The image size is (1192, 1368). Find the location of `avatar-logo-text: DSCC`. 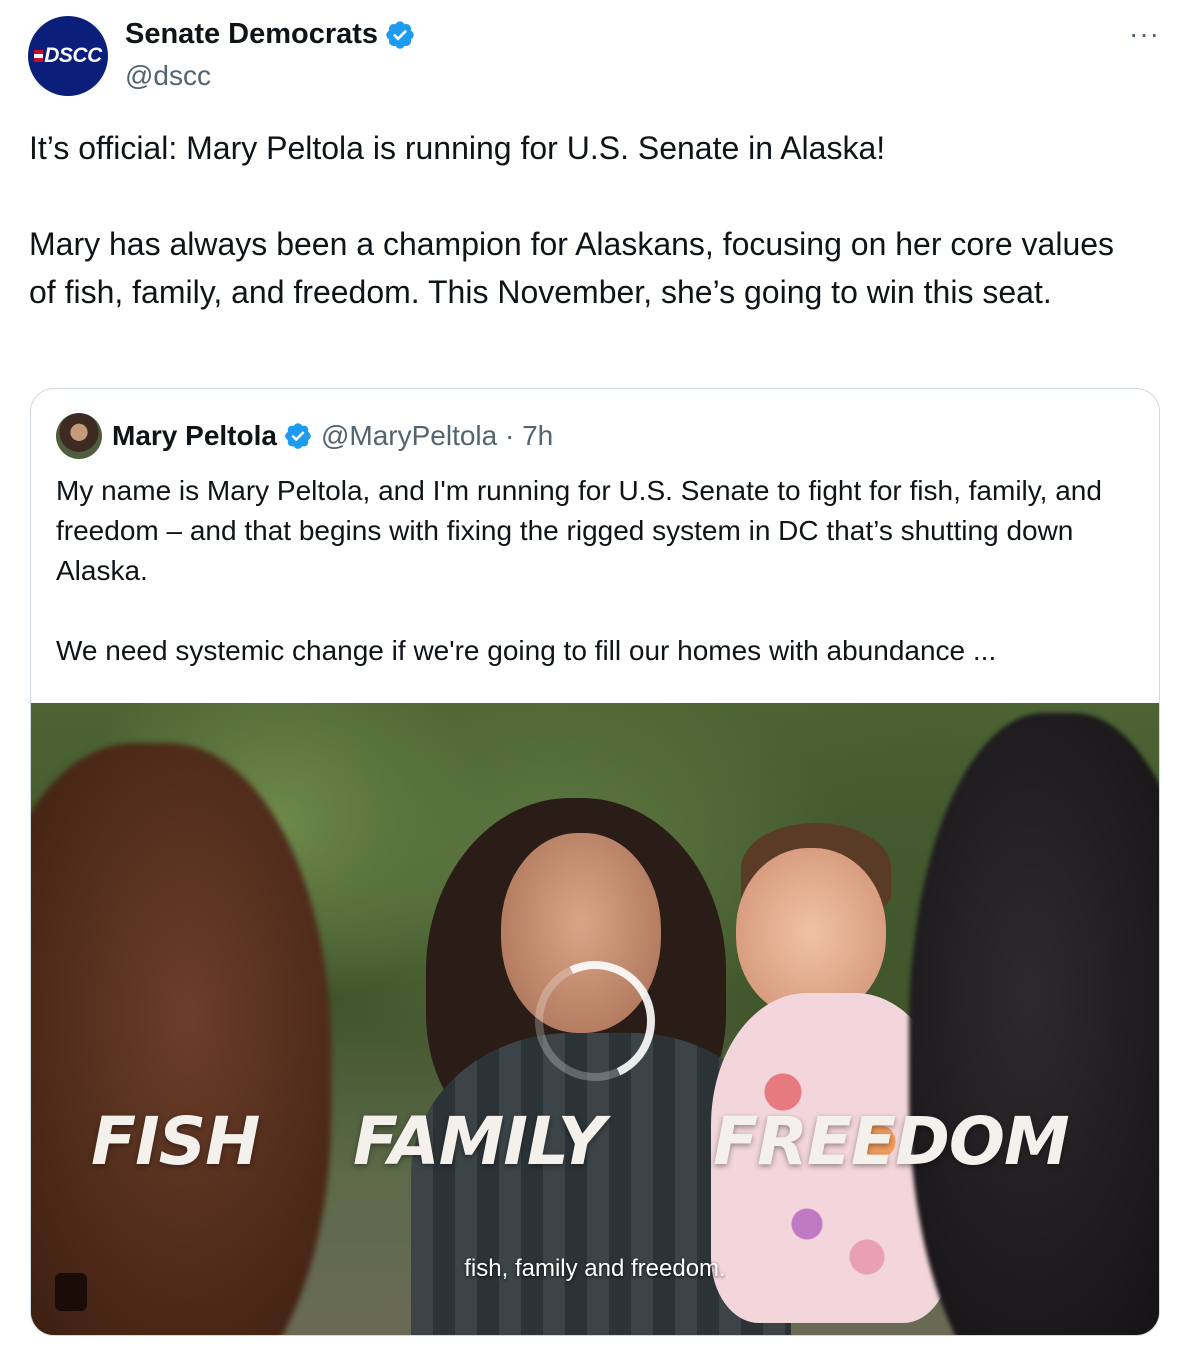

avatar-logo-text: DSCC is located at coordinates (73, 55).